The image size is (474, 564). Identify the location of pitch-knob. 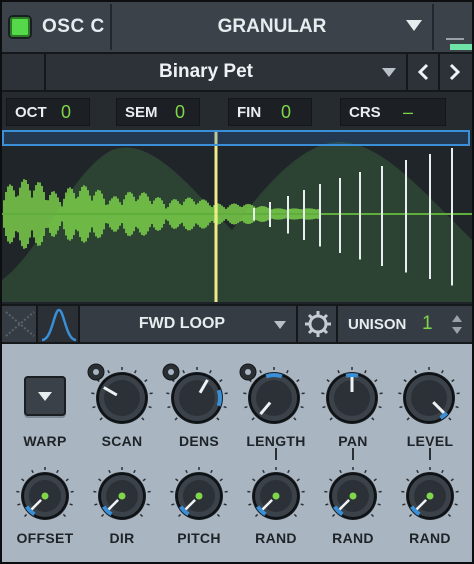
(199, 493).